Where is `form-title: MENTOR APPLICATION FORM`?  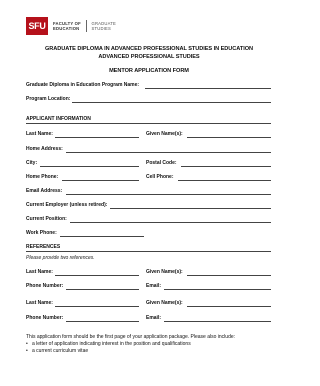
form-title: MENTOR APPLICATION FORM is located at coordinates (149, 71).